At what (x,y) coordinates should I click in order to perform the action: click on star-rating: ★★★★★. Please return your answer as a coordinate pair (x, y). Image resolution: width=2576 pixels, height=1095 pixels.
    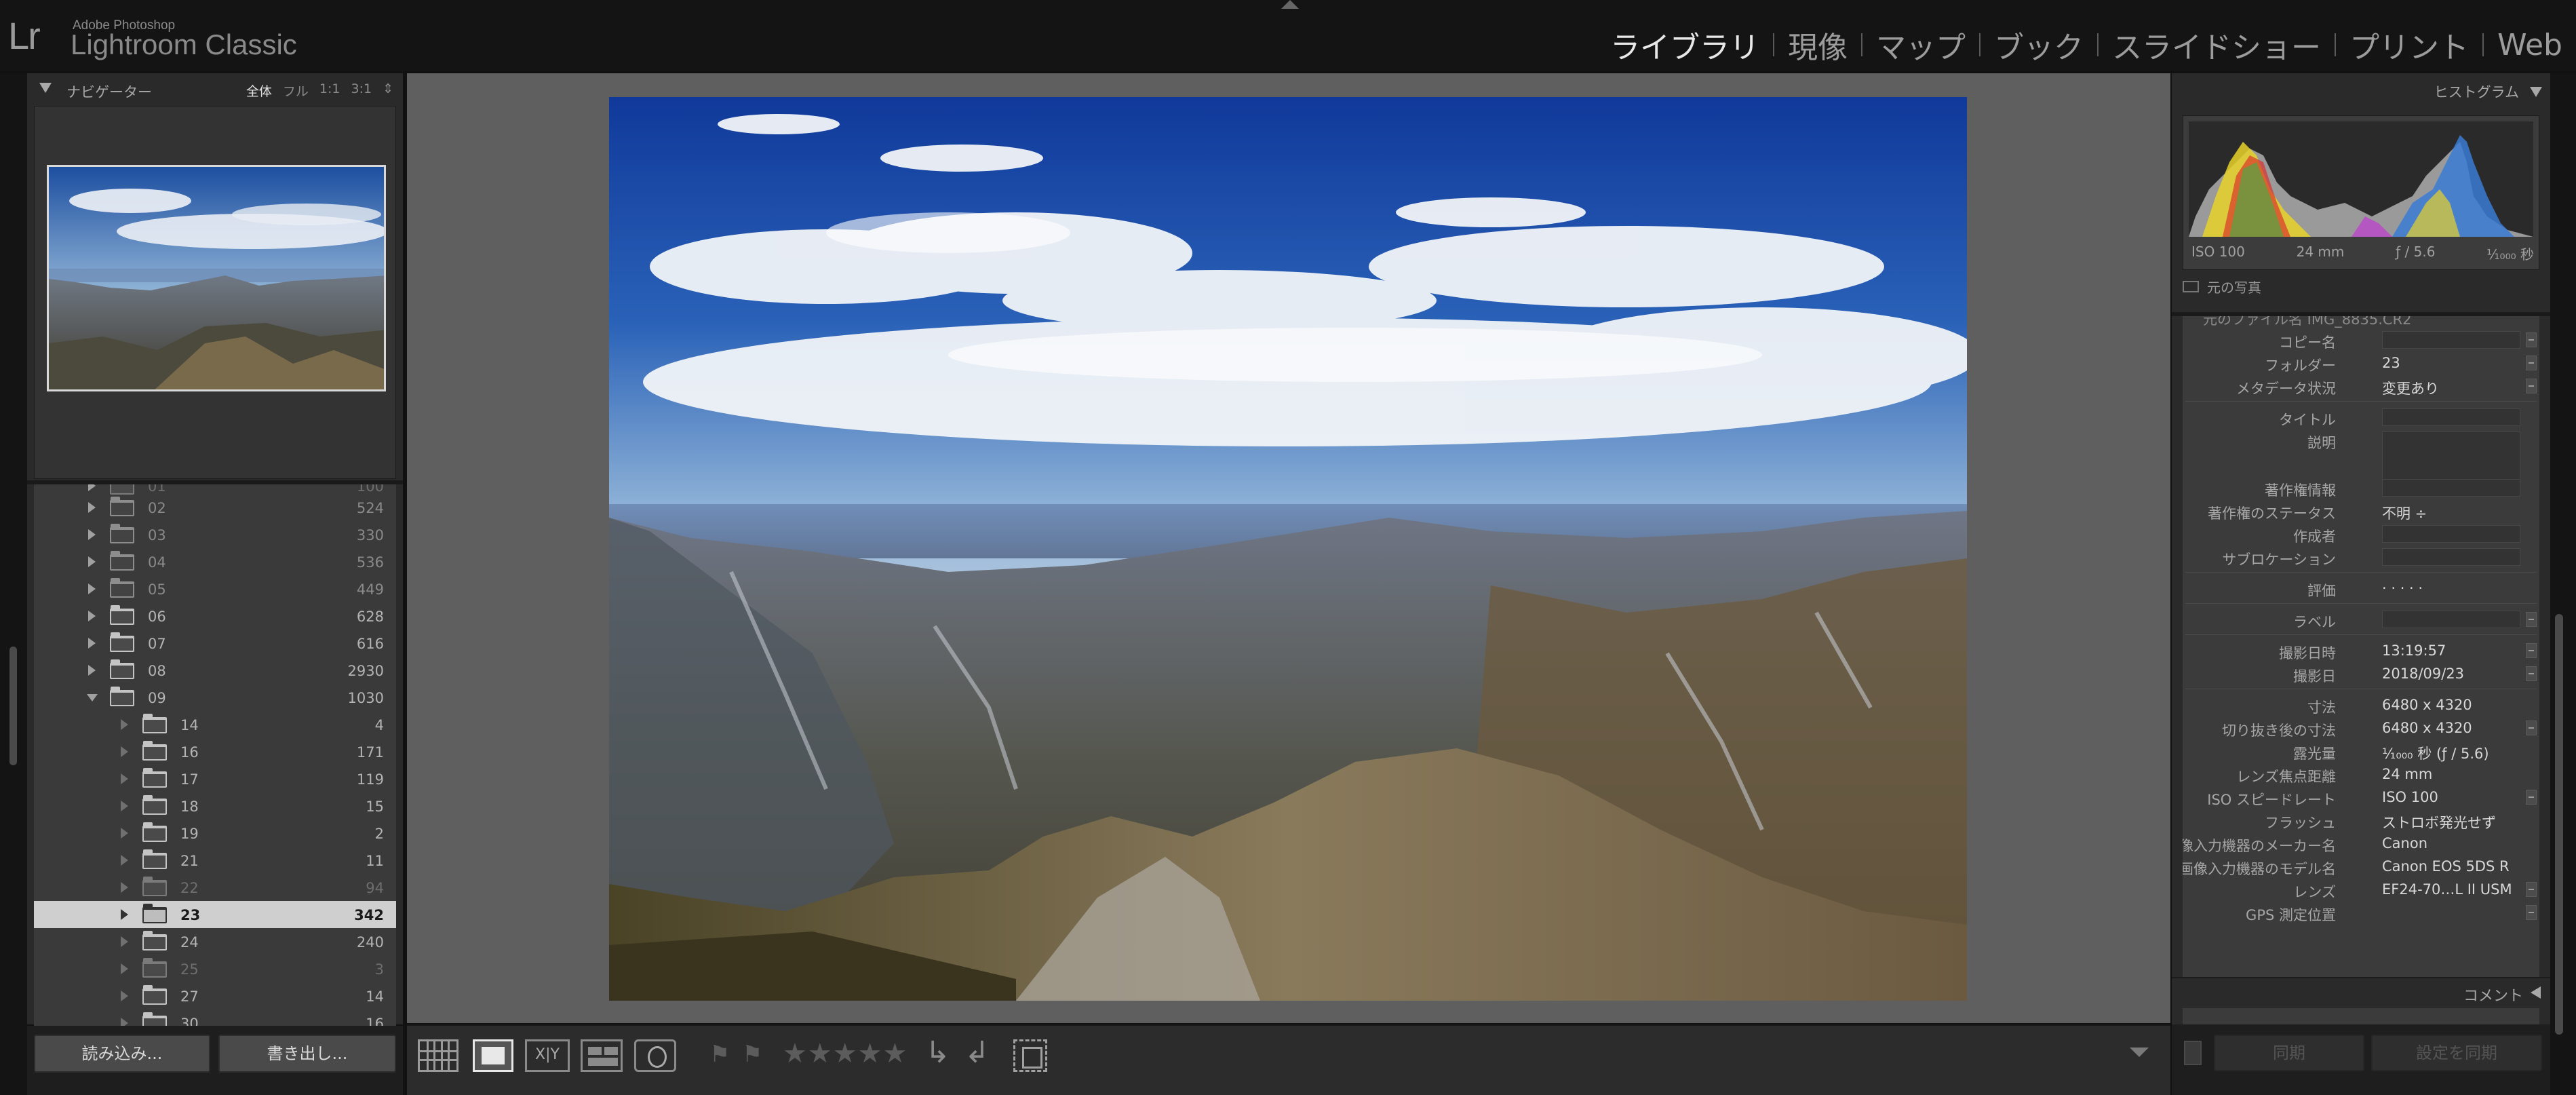
    Looking at the image, I should click on (845, 1054).